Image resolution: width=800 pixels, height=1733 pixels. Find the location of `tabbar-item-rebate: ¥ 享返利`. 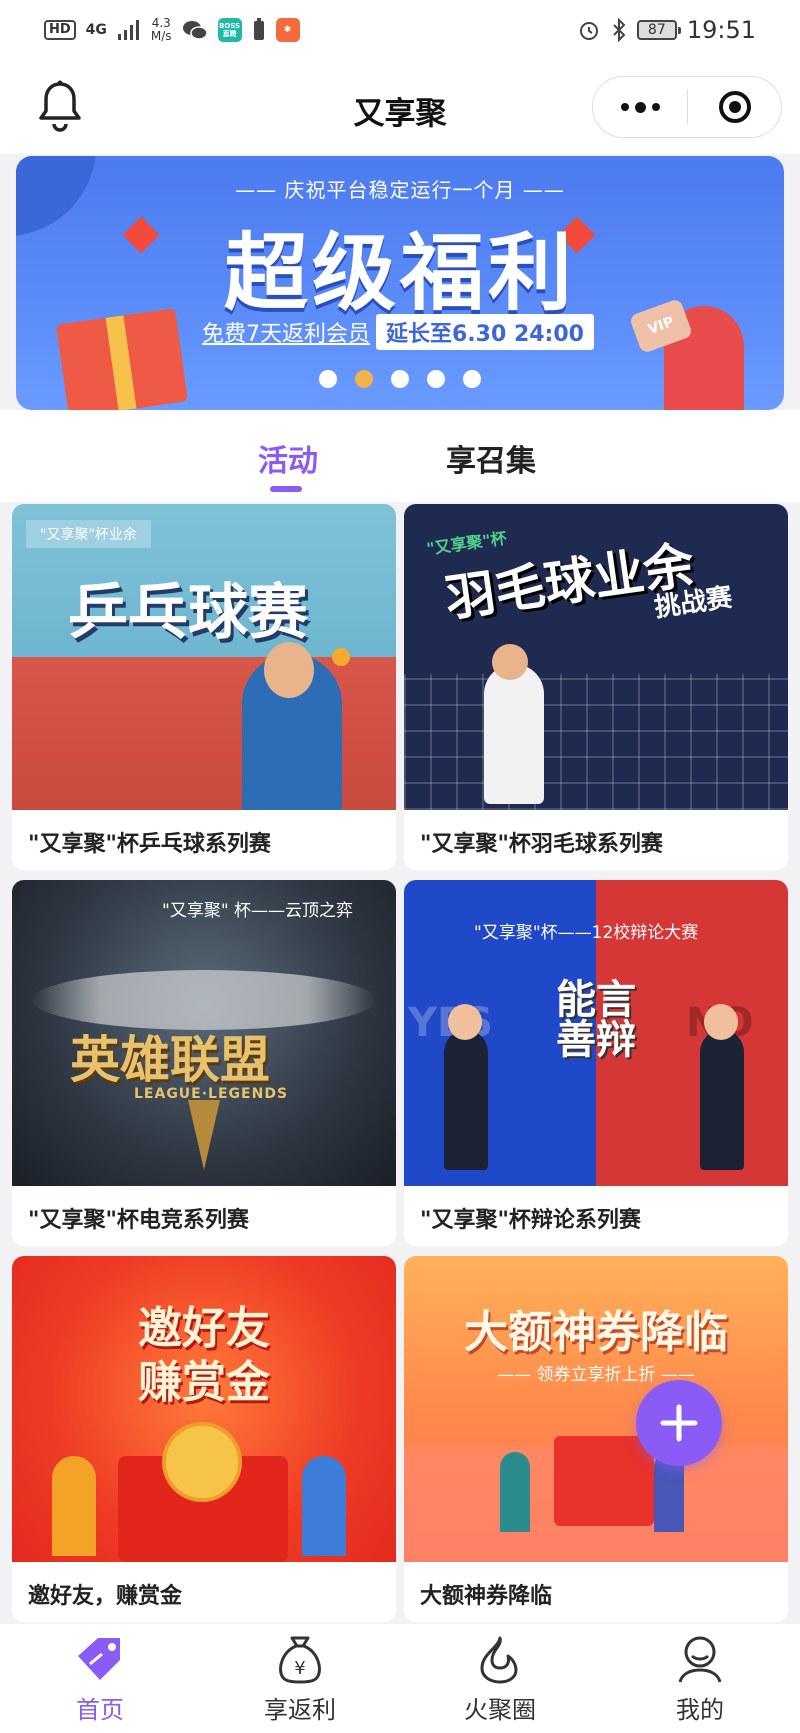

tabbar-item-rebate: ¥ 享返利 is located at coordinates (300, 1678).